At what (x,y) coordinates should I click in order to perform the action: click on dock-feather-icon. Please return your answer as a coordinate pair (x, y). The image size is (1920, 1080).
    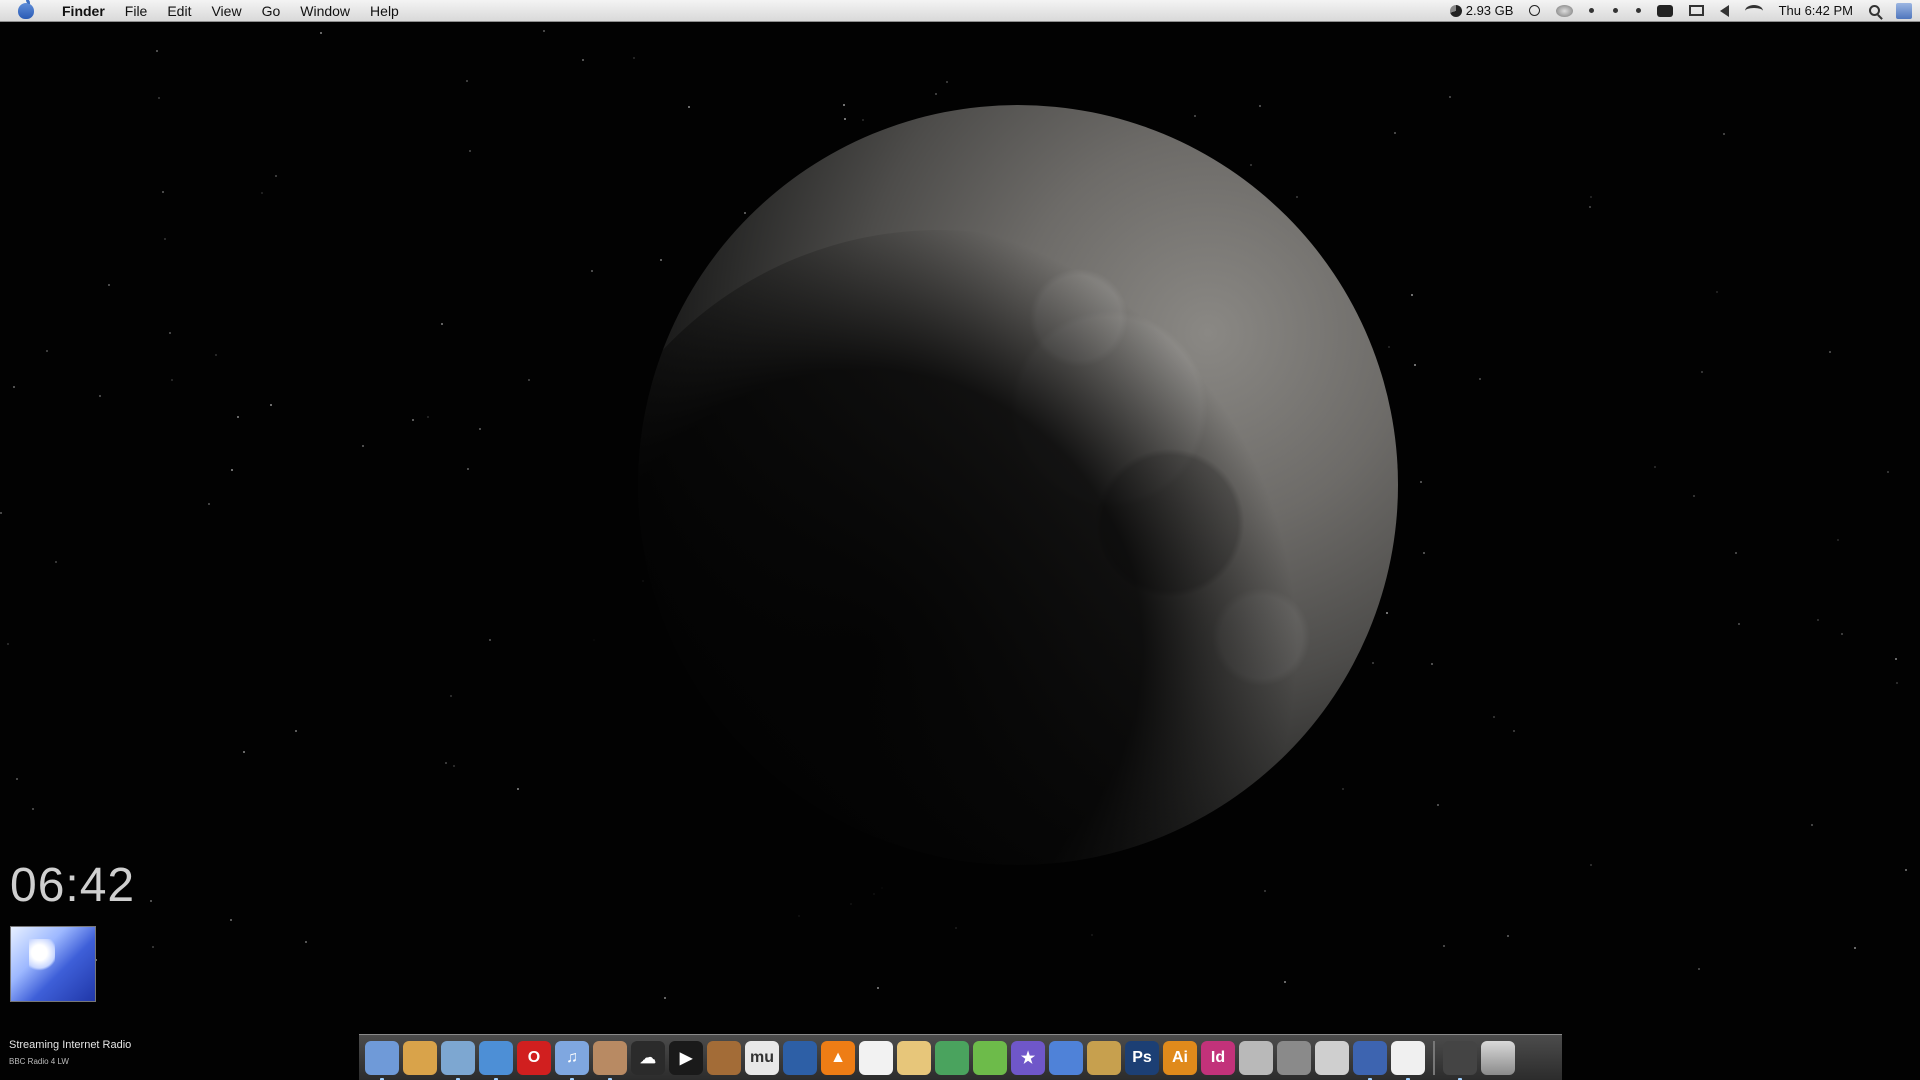
    Looking at the image, I should click on (800, 1057).